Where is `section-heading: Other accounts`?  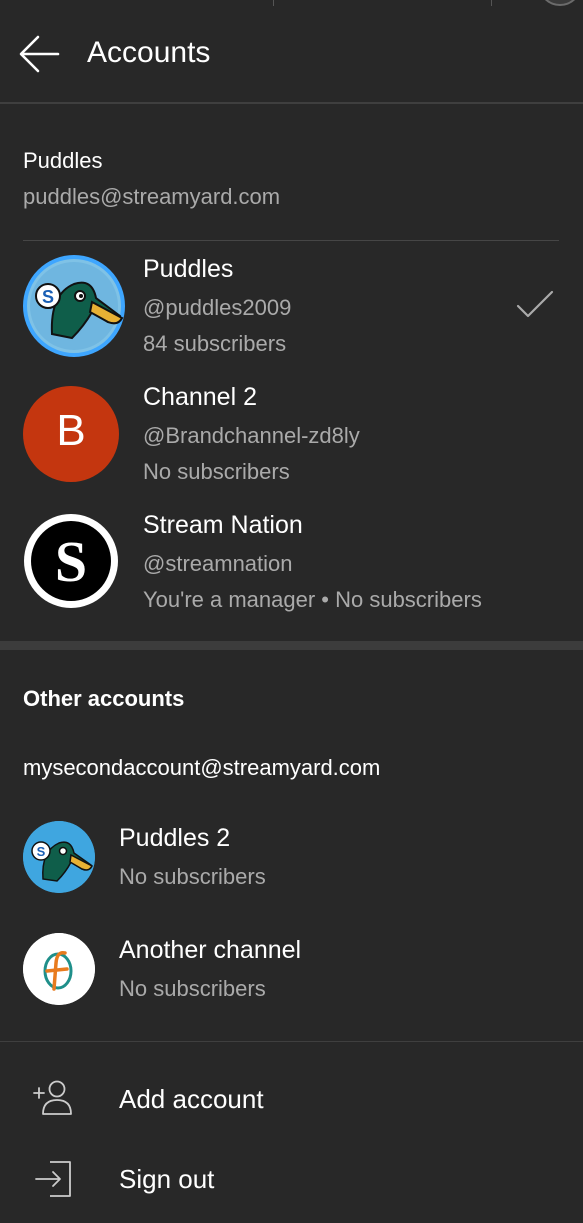 section-heading: Other accounts is located at coordinates (104, 698).